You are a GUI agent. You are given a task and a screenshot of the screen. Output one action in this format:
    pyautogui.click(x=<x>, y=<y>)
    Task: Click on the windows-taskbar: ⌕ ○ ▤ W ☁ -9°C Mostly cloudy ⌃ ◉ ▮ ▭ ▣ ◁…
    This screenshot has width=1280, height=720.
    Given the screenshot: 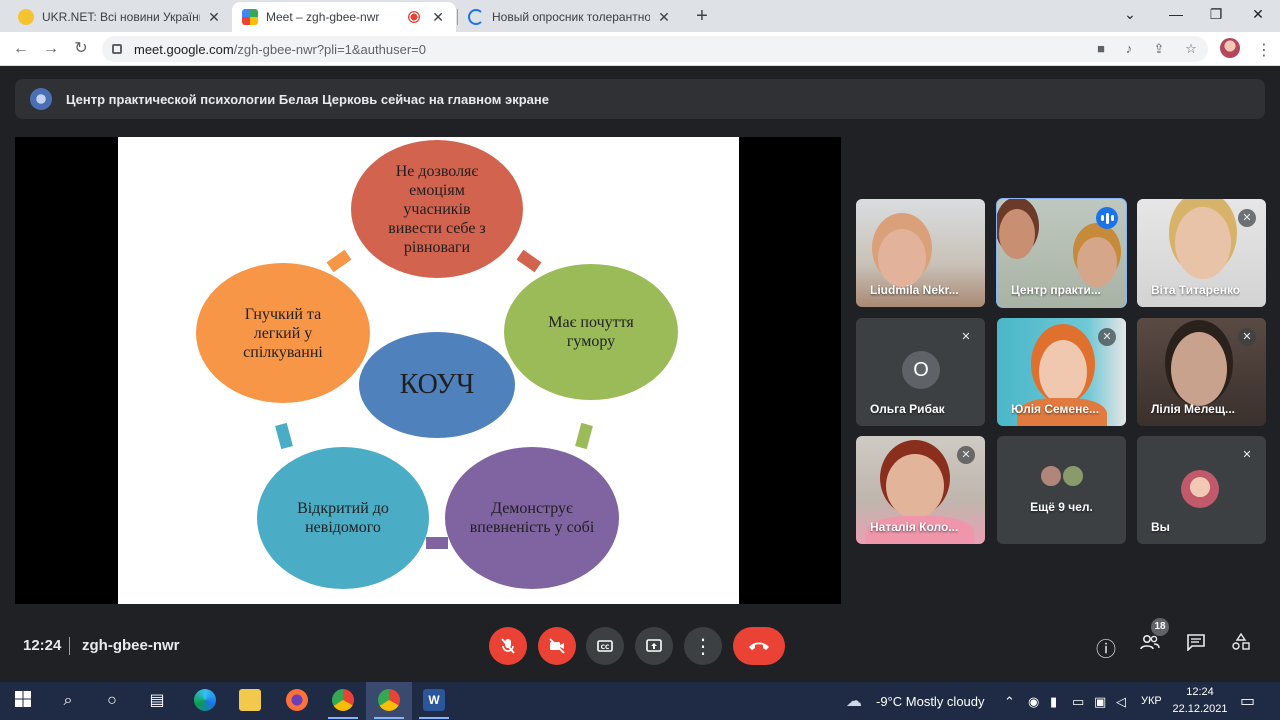 What is the action you would take?
    pyautogui.click(x=640, y=701)
    